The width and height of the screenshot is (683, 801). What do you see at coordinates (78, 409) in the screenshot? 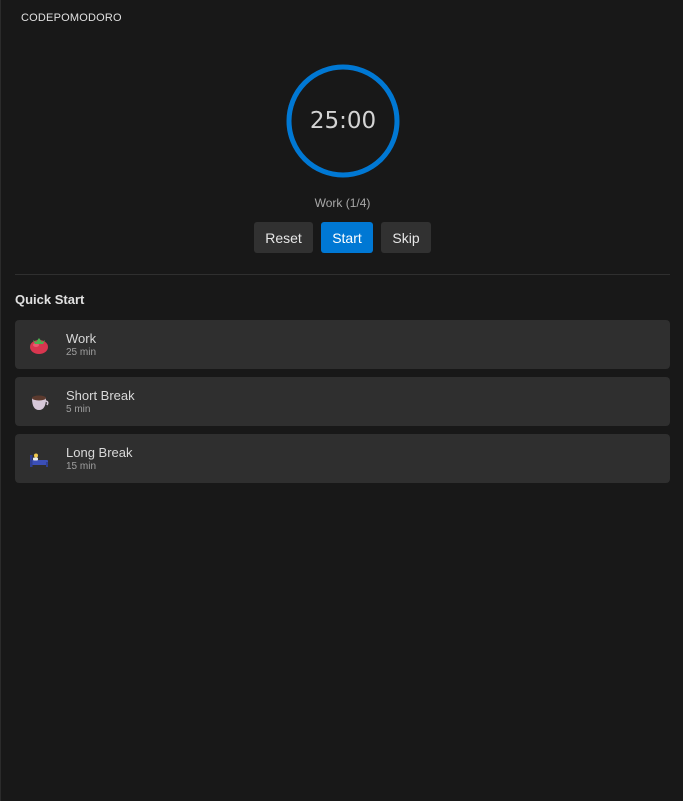
I see `quick-start-item-duration: 5 min` at bounding box center [78, 409].